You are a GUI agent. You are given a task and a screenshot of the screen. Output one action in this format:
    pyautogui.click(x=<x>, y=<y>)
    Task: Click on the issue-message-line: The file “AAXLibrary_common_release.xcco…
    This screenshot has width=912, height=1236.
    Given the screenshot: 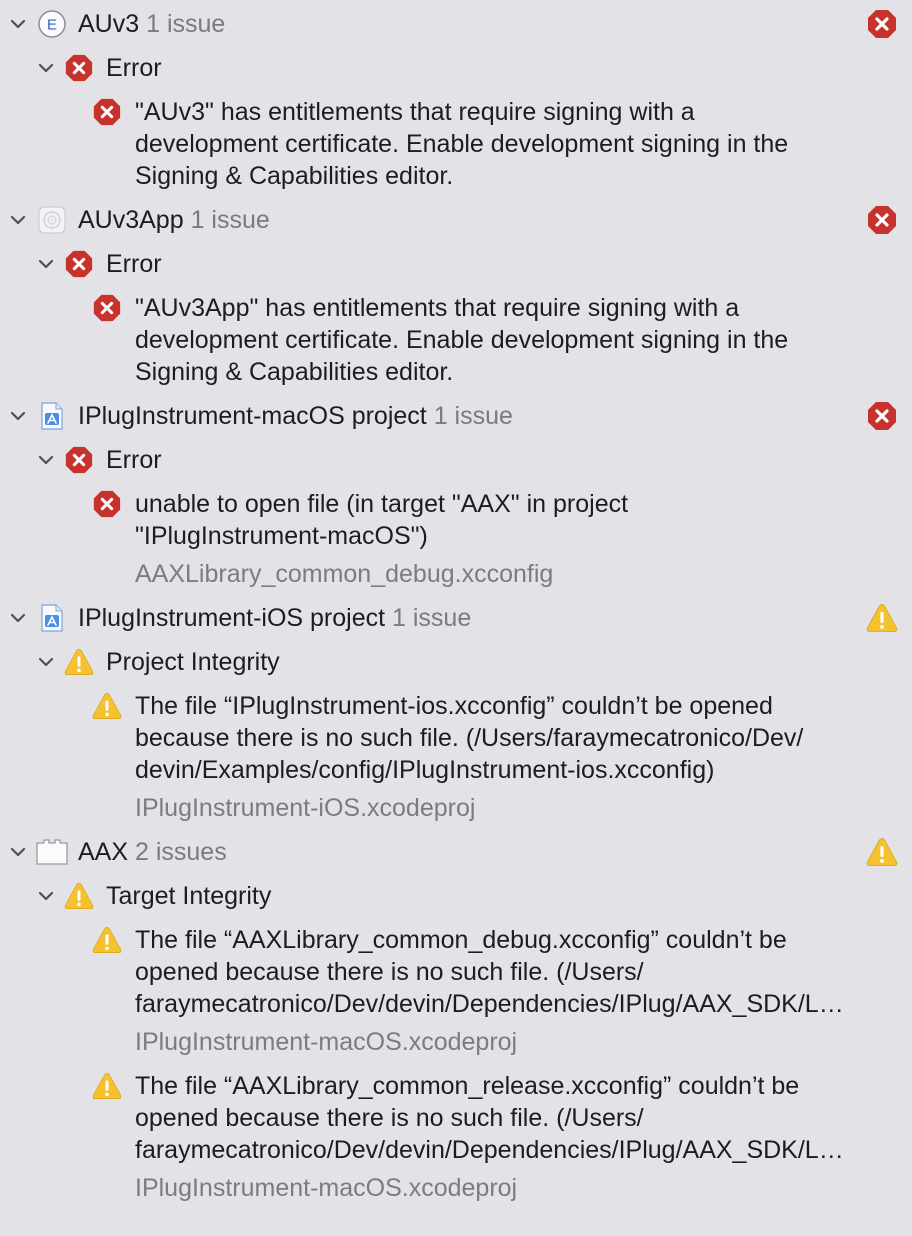 What is the action you would take?
    pyautogui.click(x=467, y=1086)
    